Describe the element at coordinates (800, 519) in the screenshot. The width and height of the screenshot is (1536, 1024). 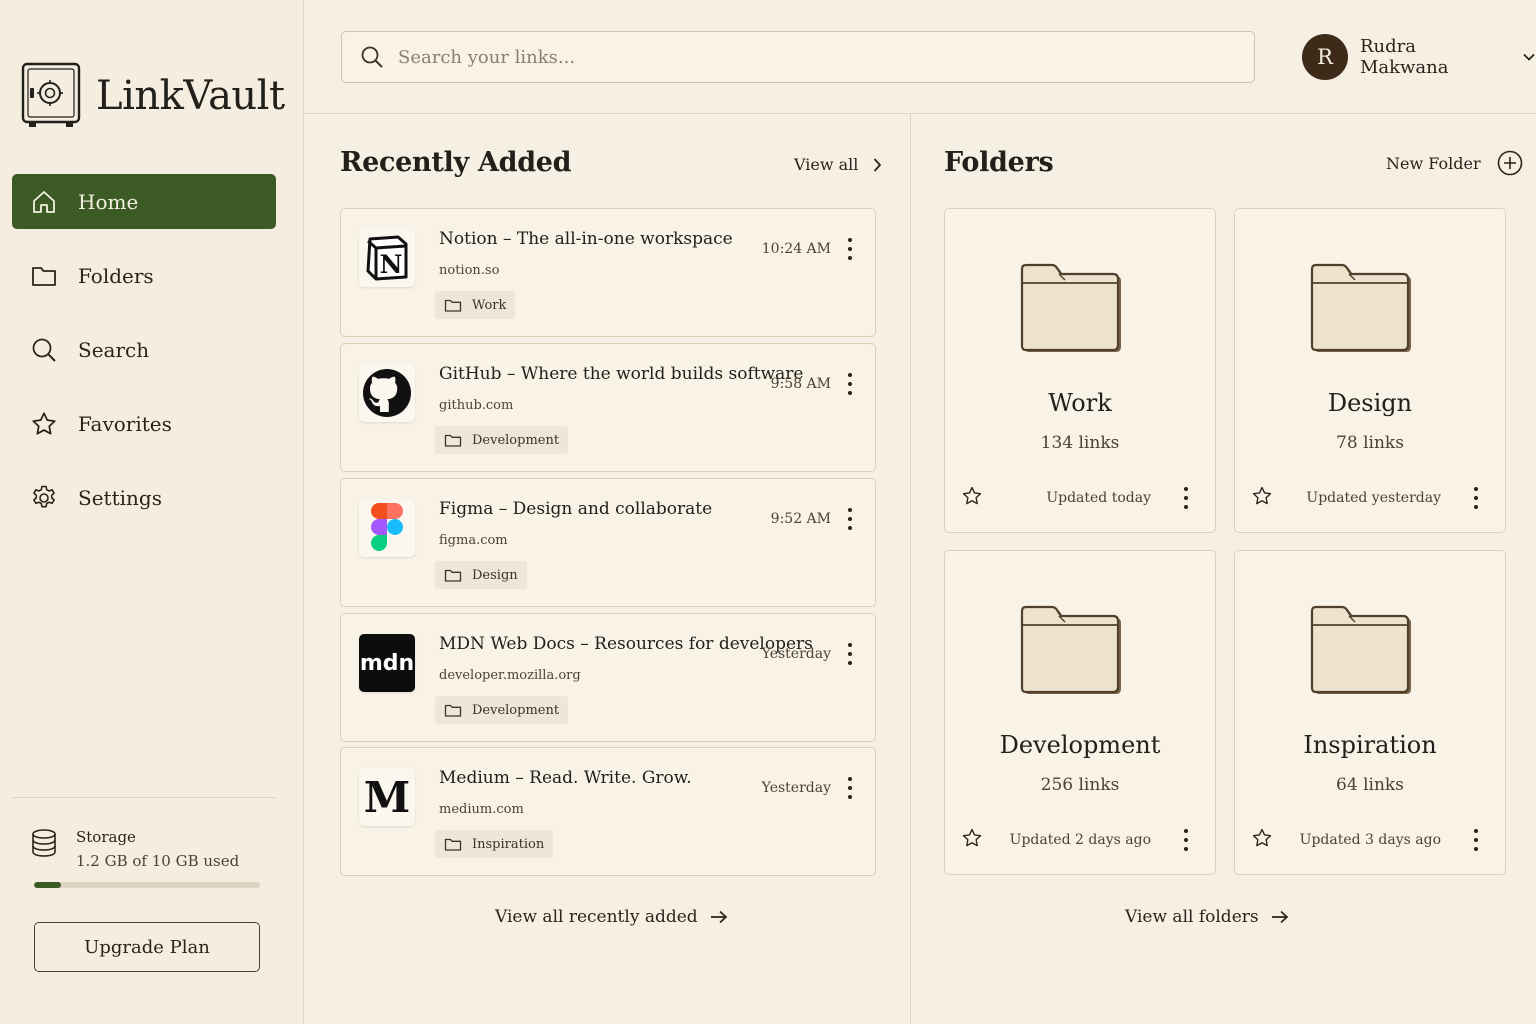
I see `link-time: 9:52 AM` at that location.